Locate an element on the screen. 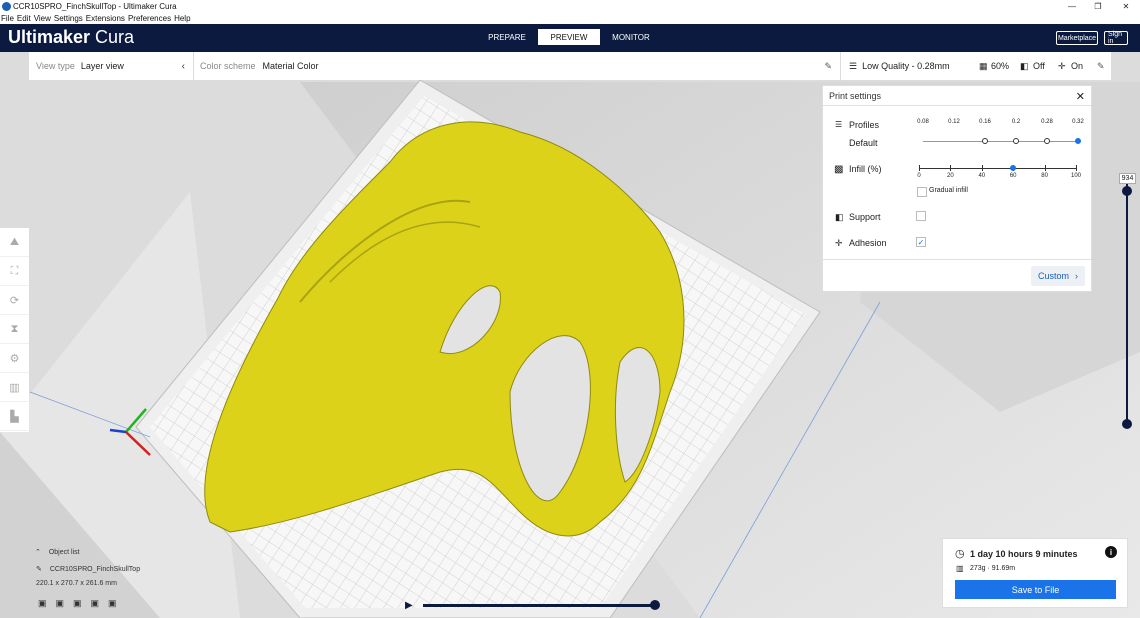 The height and width of the screenshot is (618, 1140). menu-file: File is located at coordinates (7, 18).